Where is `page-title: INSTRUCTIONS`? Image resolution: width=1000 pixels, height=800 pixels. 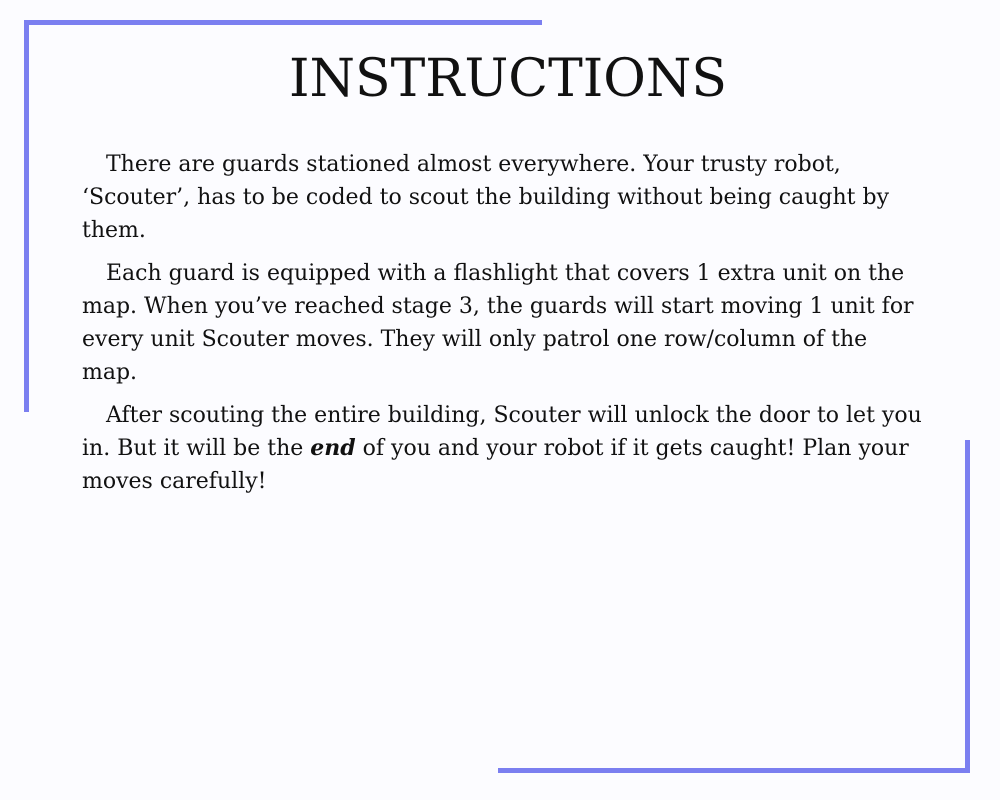
page-title: INSTRUCTIONS is located at coordinates (508, 79).